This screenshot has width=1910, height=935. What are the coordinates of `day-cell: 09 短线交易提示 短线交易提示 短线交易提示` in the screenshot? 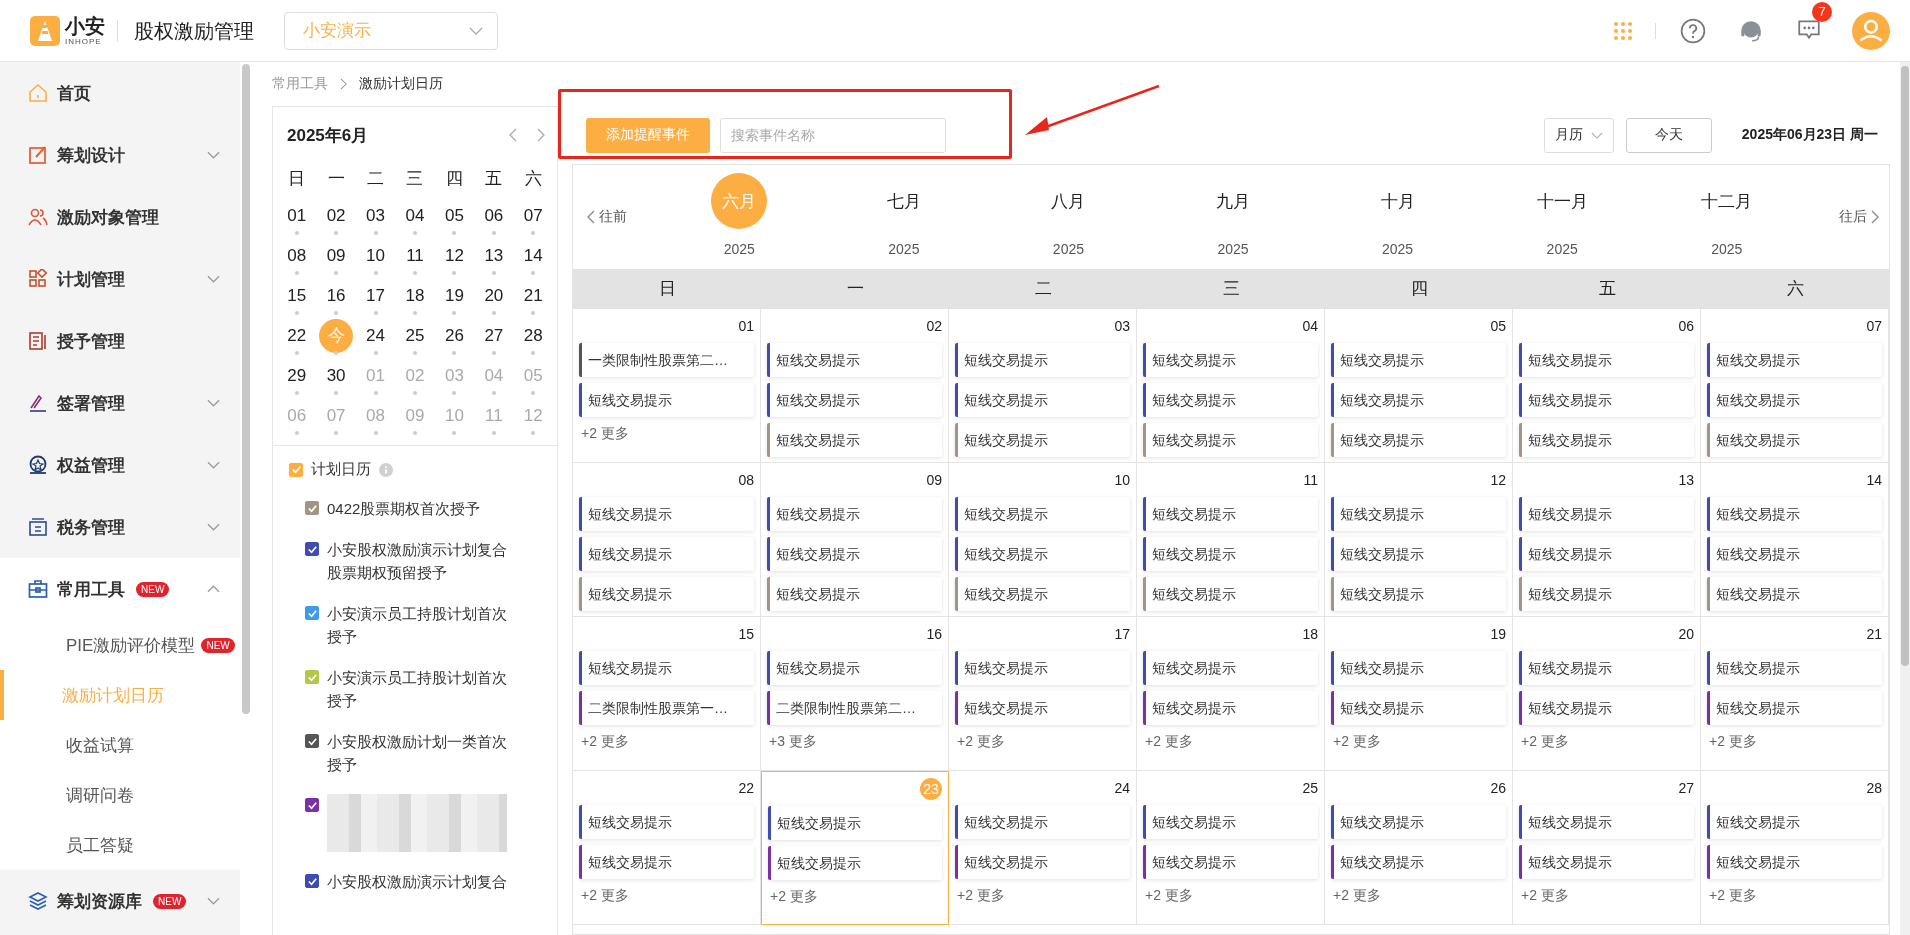 It's located at (855, 540).